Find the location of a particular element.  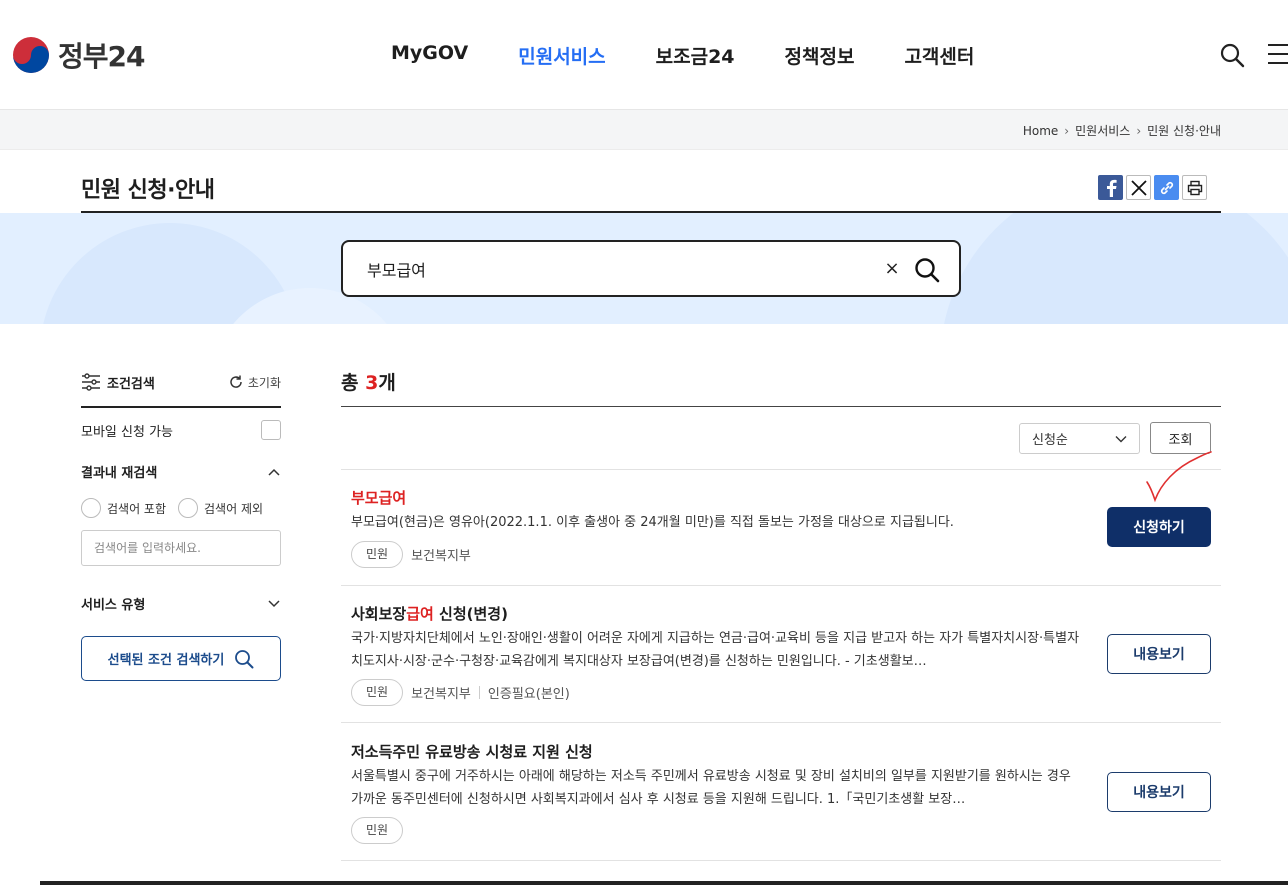

taegeuk-logo-icon is located at coordinates (31, 55).